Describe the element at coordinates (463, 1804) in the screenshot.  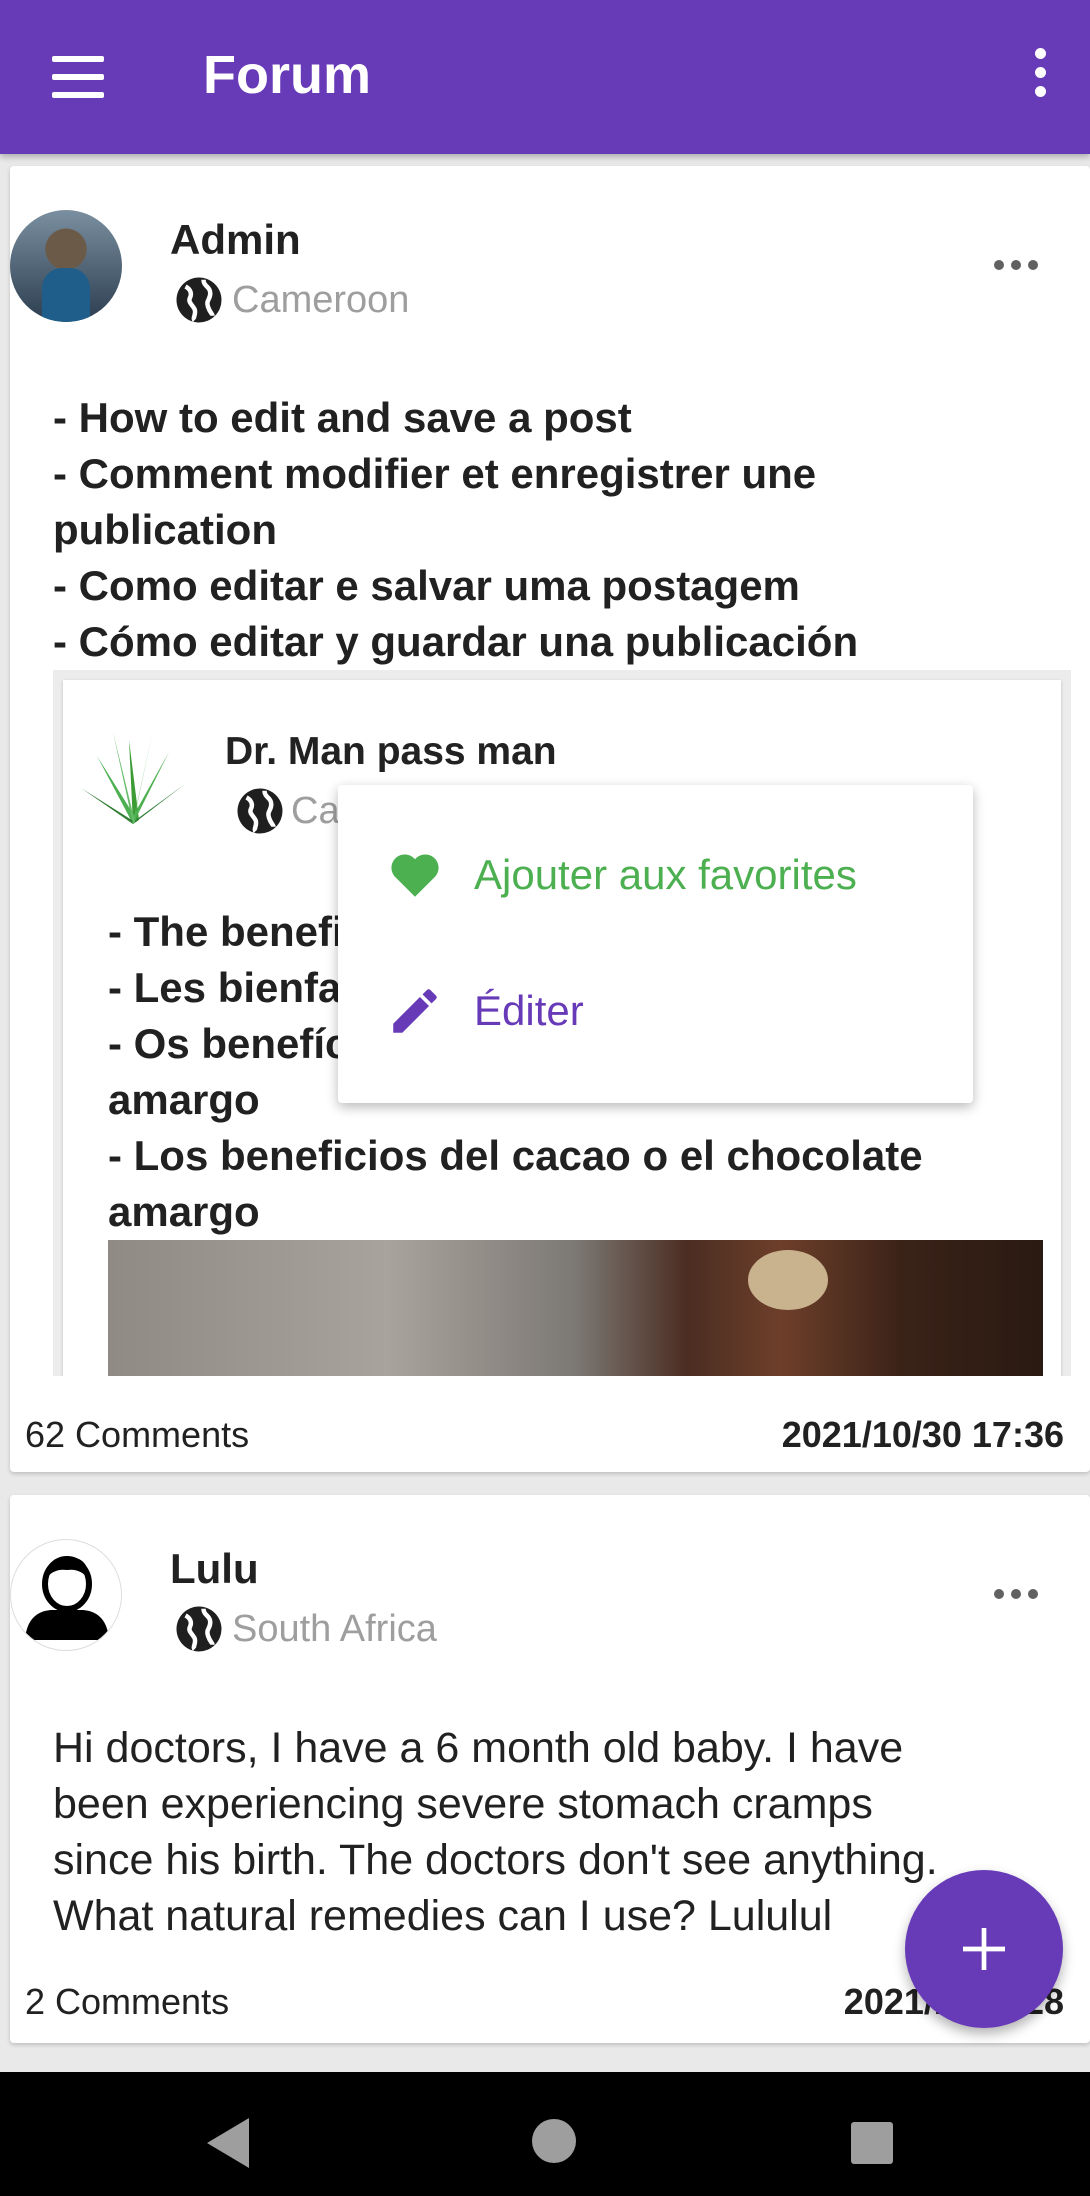
I see `post-line: been experiencing severe stomach cramps` at that location.